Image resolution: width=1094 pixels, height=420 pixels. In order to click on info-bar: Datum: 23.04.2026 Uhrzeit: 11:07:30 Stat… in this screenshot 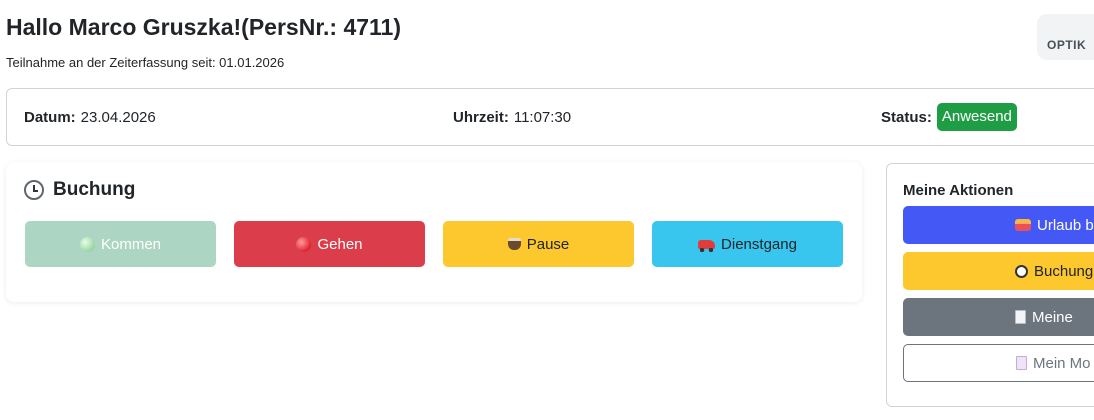, I will do `click(550, 117)`.